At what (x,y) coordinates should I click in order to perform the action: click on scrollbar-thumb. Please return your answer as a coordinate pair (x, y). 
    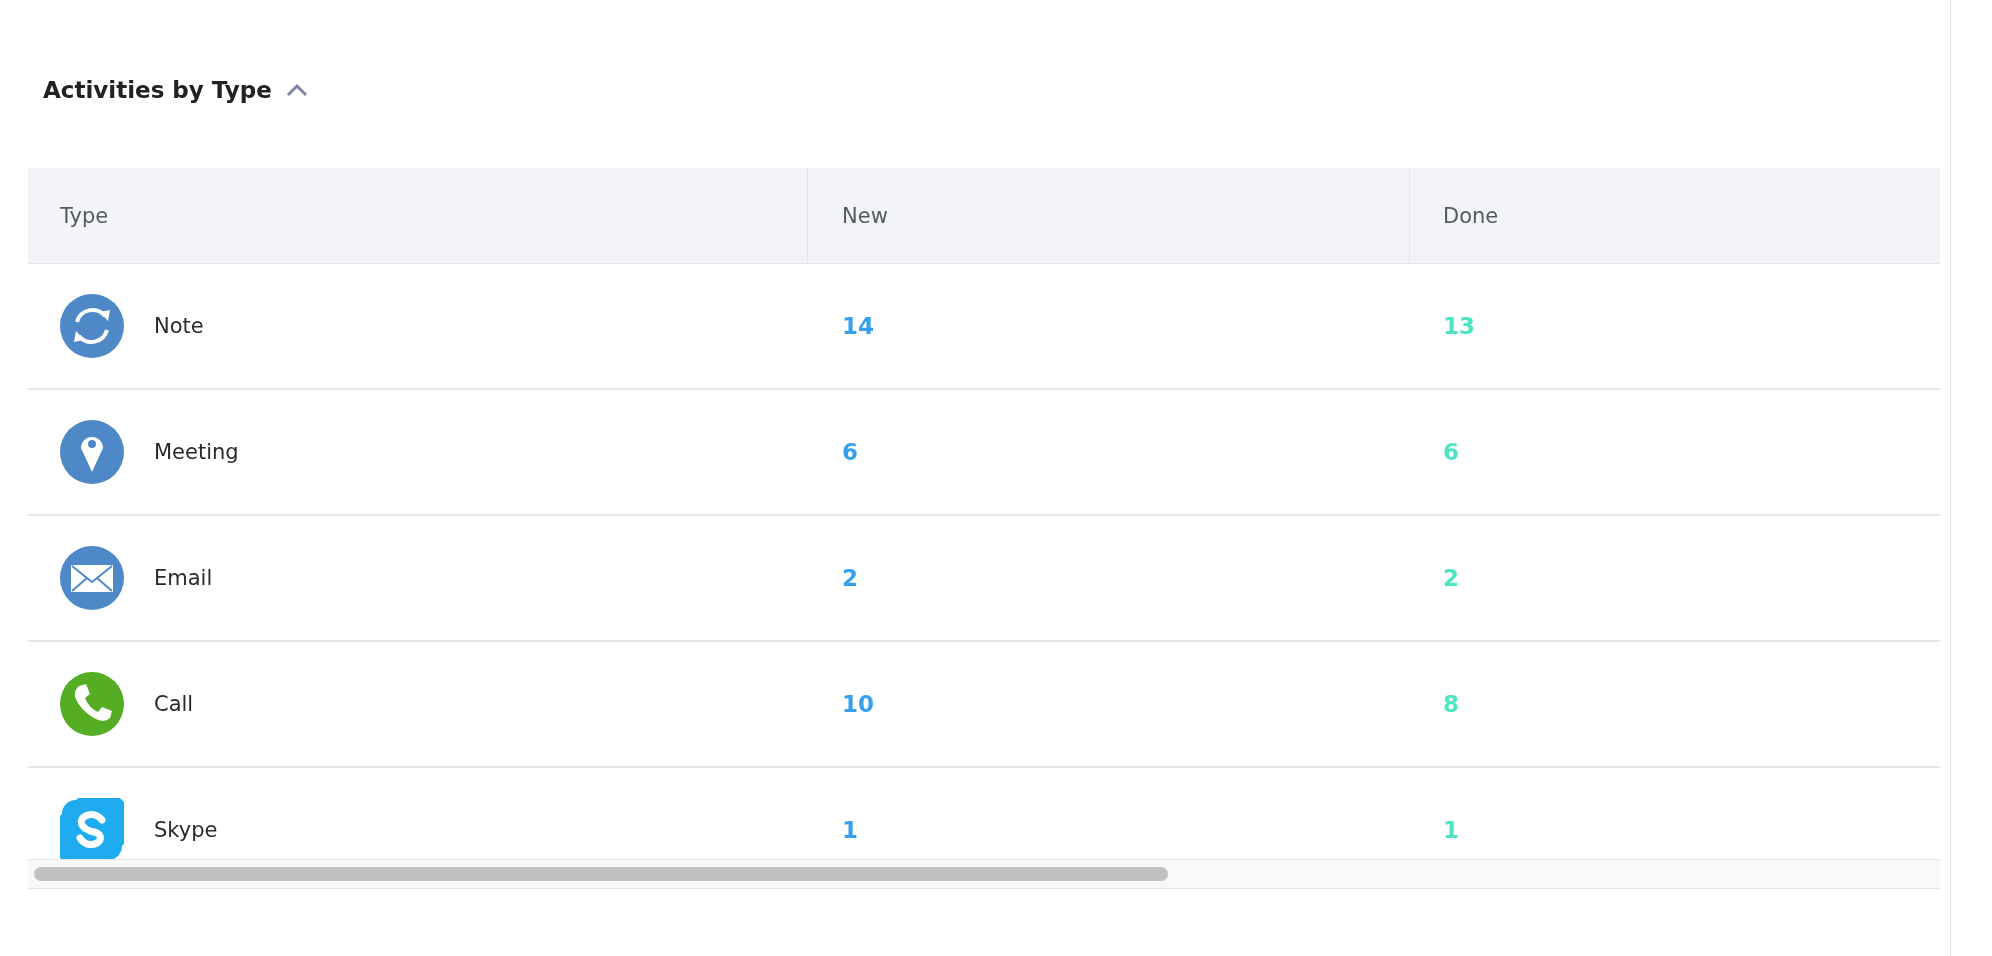
    Looking at the image, I should click on (601, 874).